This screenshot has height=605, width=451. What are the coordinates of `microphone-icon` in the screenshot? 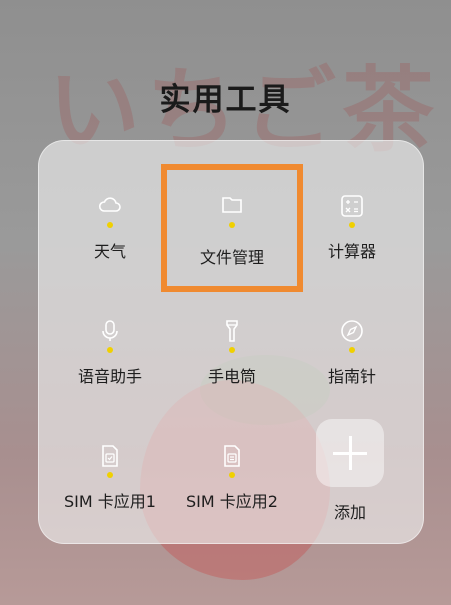 It's located at (110, 330).